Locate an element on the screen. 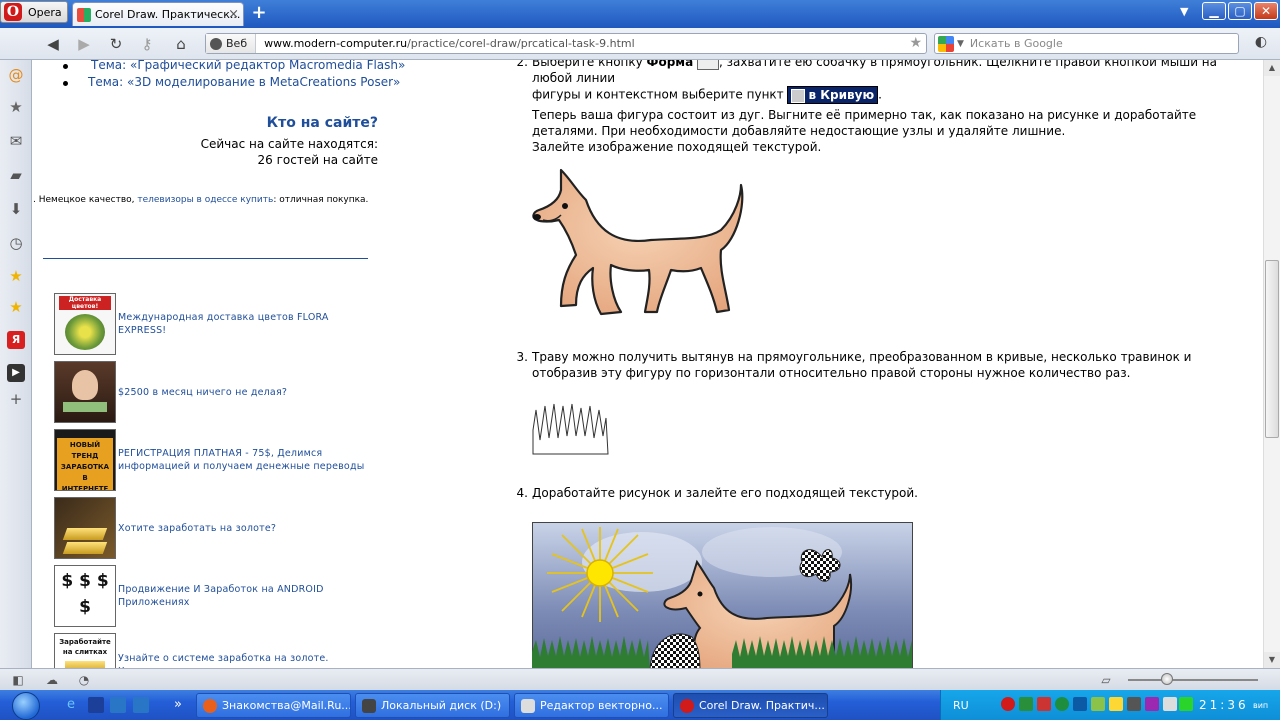 Image resolution: width=1280 pixels, height=720 pixels. tab-corel-draw: Corel Draw. Практическ... × is located at coordinates (158, 14).